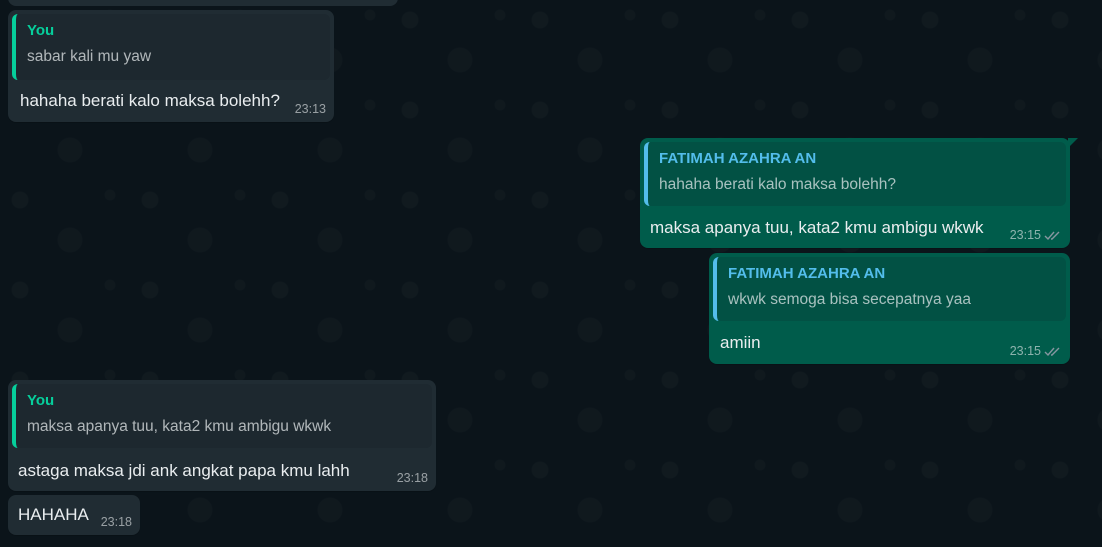  Describe the element at coordinates (203, 3) in the screenshot. I see `previous-message-bubble` at that location.